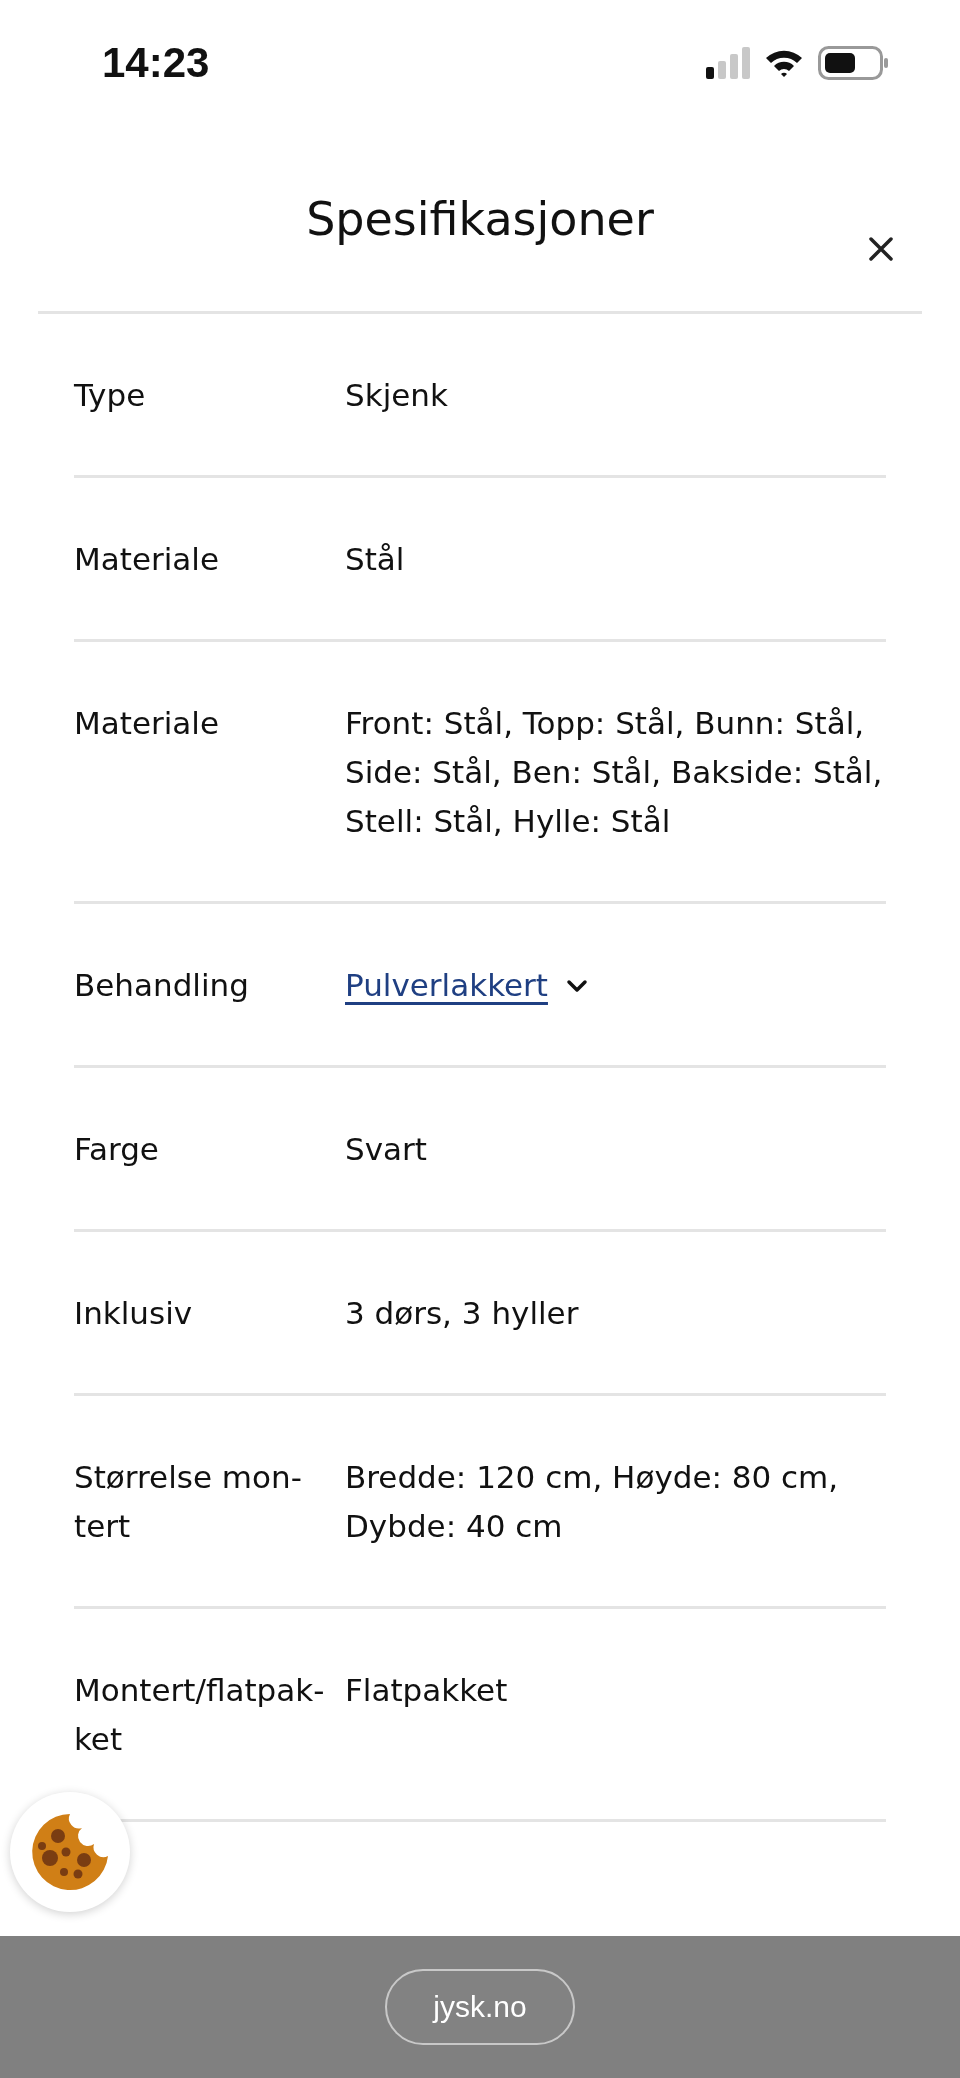  I want to click on spec-label: Behandling, so click(162, 985).